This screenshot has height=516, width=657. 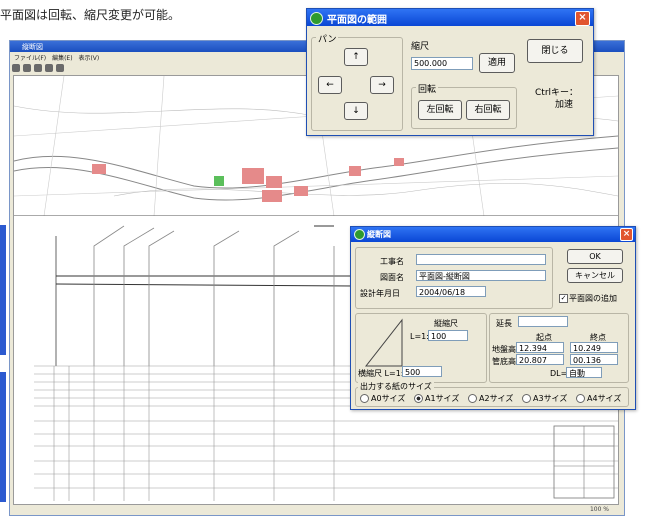 I want to click on paper-size-group: 出力する紙のサイズ A0サイズ A1サイズ A2サイズ A3サイズ A4サイズ, so click(x=492, y=394).